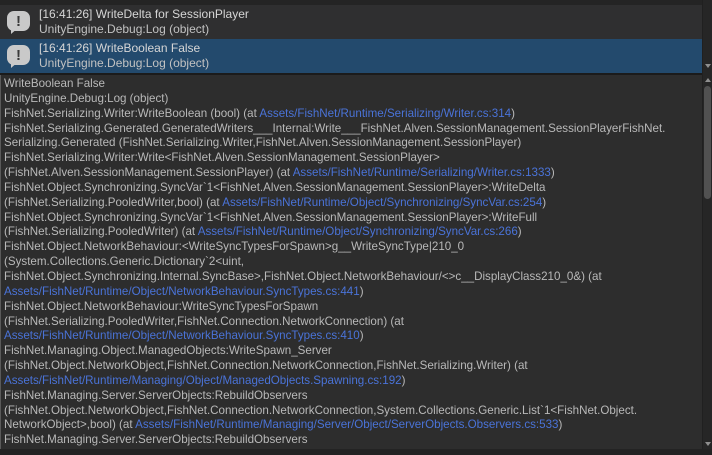 The image size is (712, 455). I want to click on stacktrace-line: WriteBoolean False, so click(353, 84).